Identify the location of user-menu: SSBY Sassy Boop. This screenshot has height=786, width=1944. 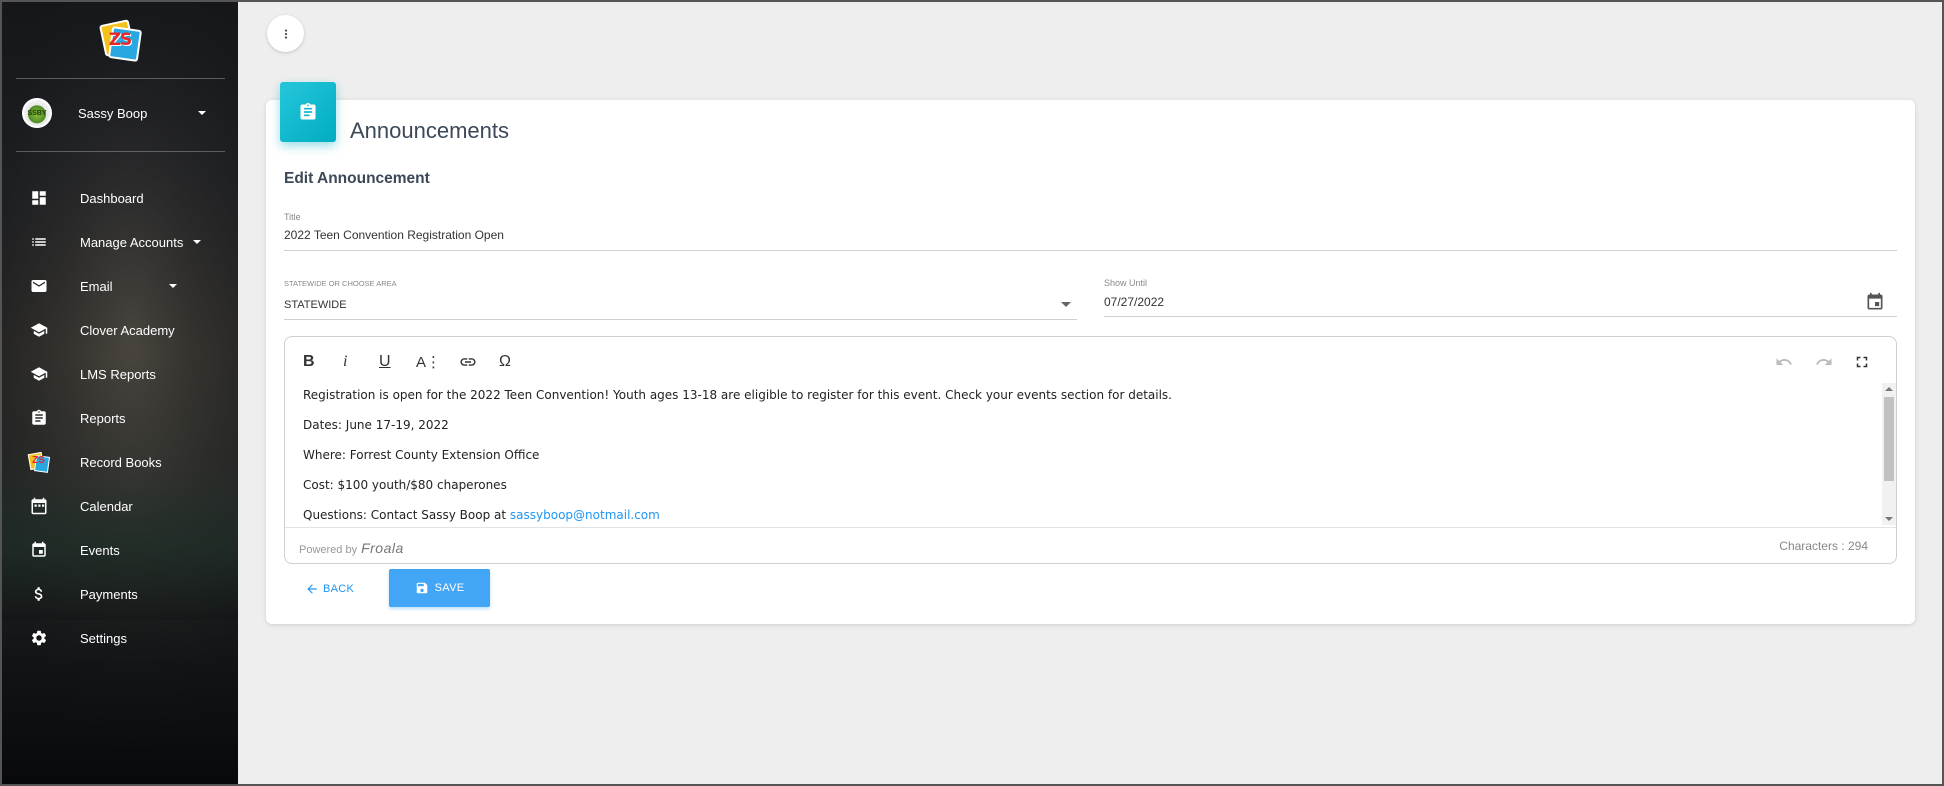
(122, 113).